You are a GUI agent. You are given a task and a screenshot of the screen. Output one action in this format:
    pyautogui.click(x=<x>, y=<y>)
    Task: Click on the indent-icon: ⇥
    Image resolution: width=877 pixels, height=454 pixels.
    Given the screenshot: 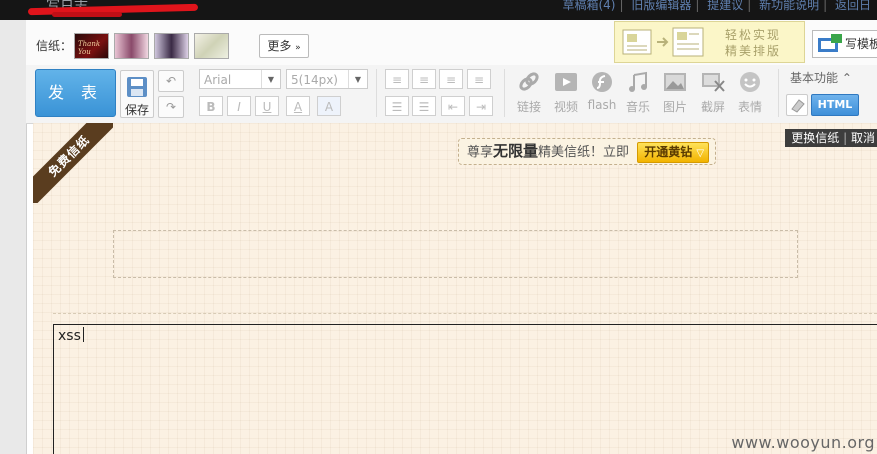 What is the action you would take?
    pyautogui.click(x=481, y=107)
    